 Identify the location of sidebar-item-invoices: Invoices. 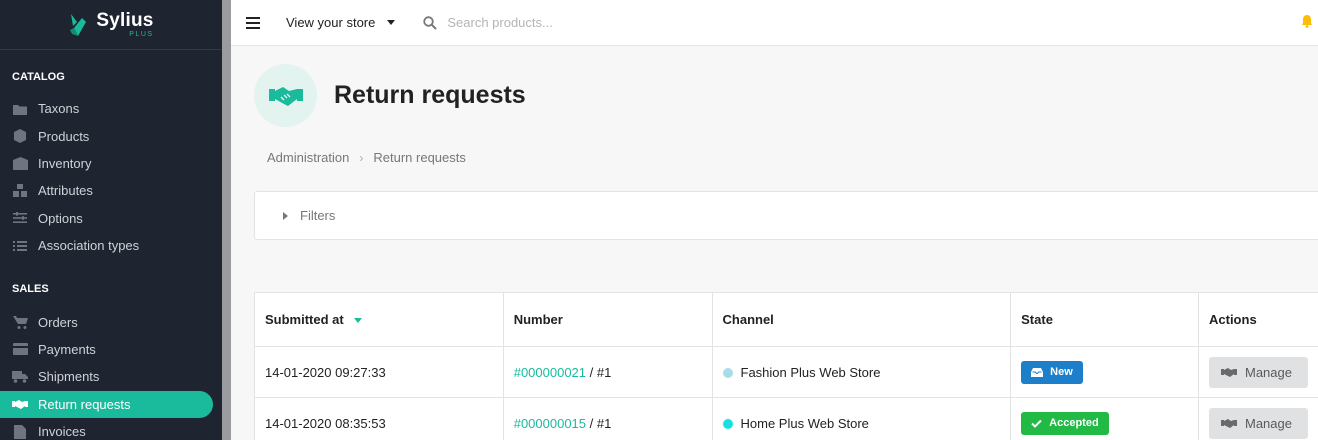
(111, 429).